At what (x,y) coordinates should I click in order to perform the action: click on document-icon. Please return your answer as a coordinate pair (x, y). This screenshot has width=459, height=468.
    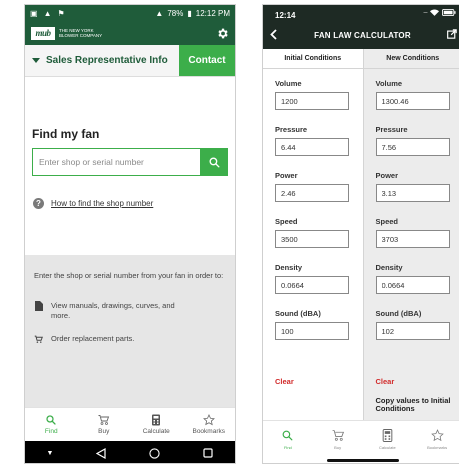
    Looking at the image, I should click on (38, 306).